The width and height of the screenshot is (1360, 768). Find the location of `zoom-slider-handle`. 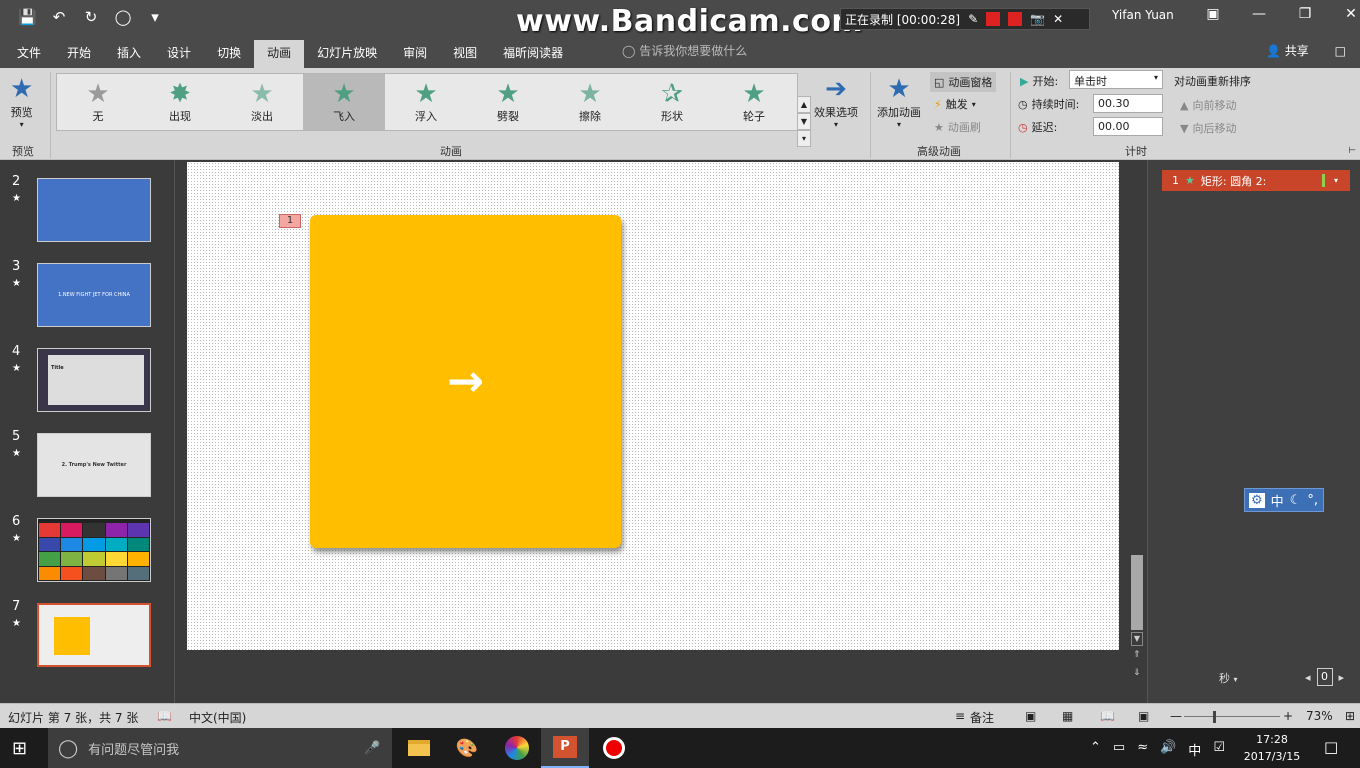

zoom-slider-handle is located at coordinates (1214, 717).